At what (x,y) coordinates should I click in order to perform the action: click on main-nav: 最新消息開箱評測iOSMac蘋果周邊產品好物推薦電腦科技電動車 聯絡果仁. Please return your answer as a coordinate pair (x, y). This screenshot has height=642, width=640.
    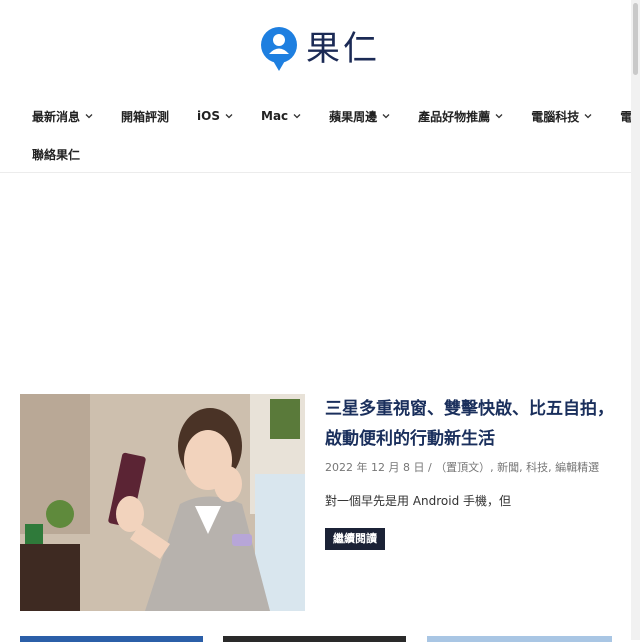
    Looking at the image, I should click on (332, 135).